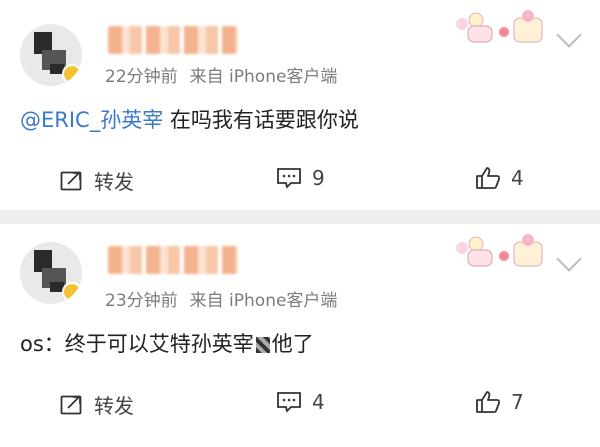  I want to click on post-time: 23分钟前, so click(141, 301).